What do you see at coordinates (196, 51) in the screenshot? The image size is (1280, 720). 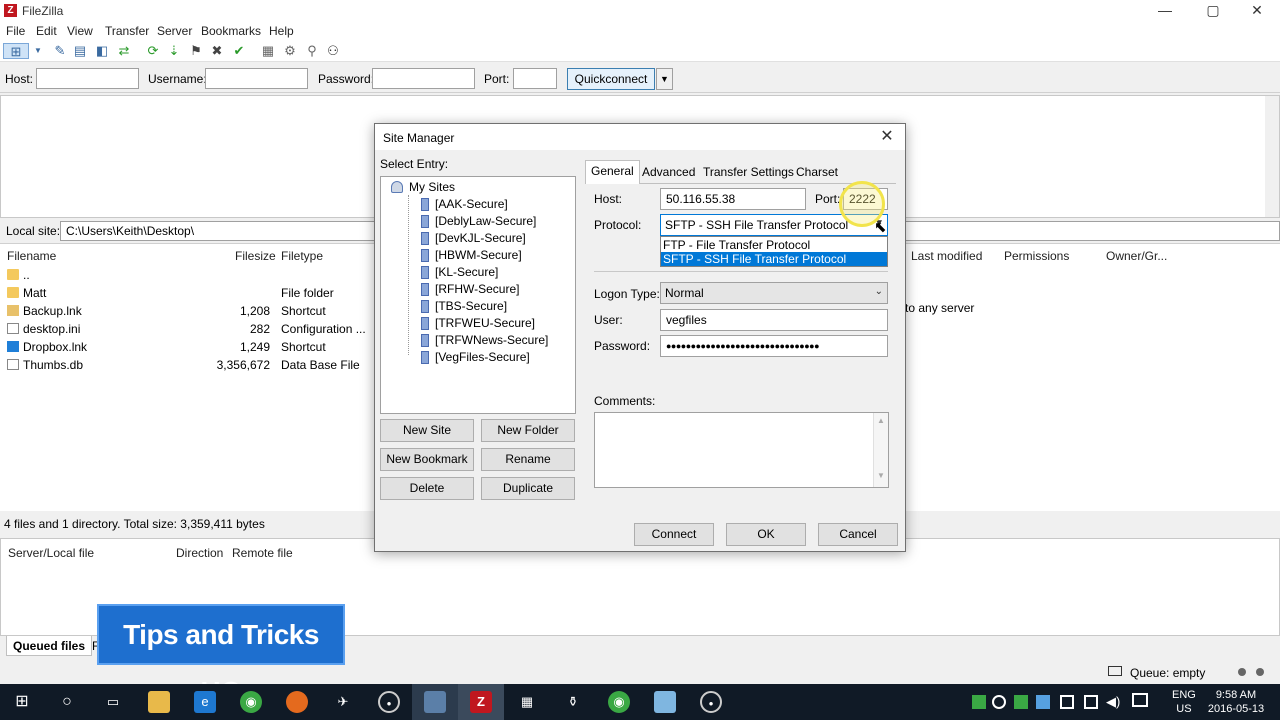 I see `cancel-operation-icon: ⚑` at bounding box center [196, 51].